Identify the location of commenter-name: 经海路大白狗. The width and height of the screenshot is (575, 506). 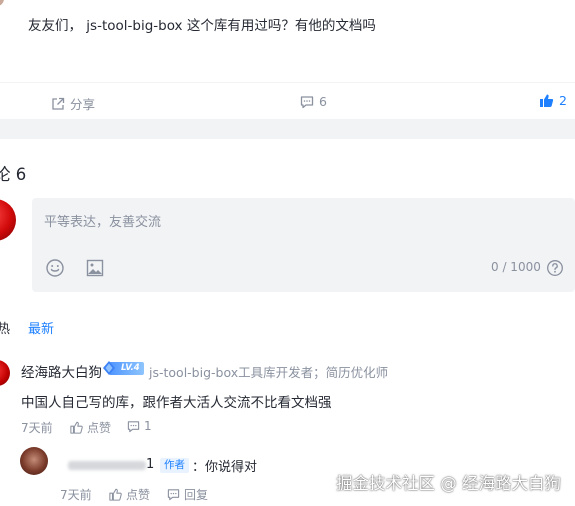
(61, 371).